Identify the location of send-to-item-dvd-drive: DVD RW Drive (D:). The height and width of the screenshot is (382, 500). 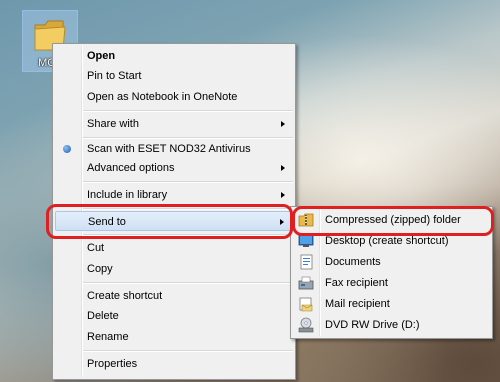
(391, 325).